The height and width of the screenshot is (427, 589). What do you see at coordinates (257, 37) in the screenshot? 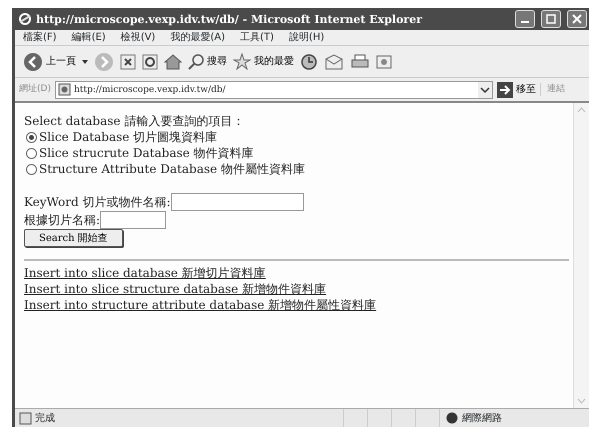
I see `menu-item: 工具(T)` at bounding box center [257, 37].